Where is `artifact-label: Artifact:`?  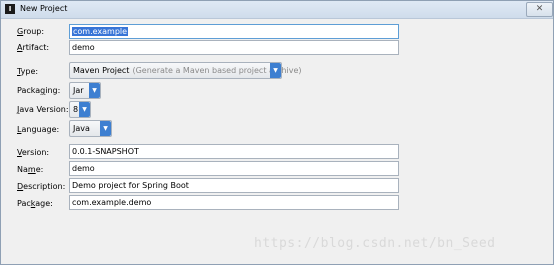
artifact-label: Artifact: is located at coordinates (33, 47).